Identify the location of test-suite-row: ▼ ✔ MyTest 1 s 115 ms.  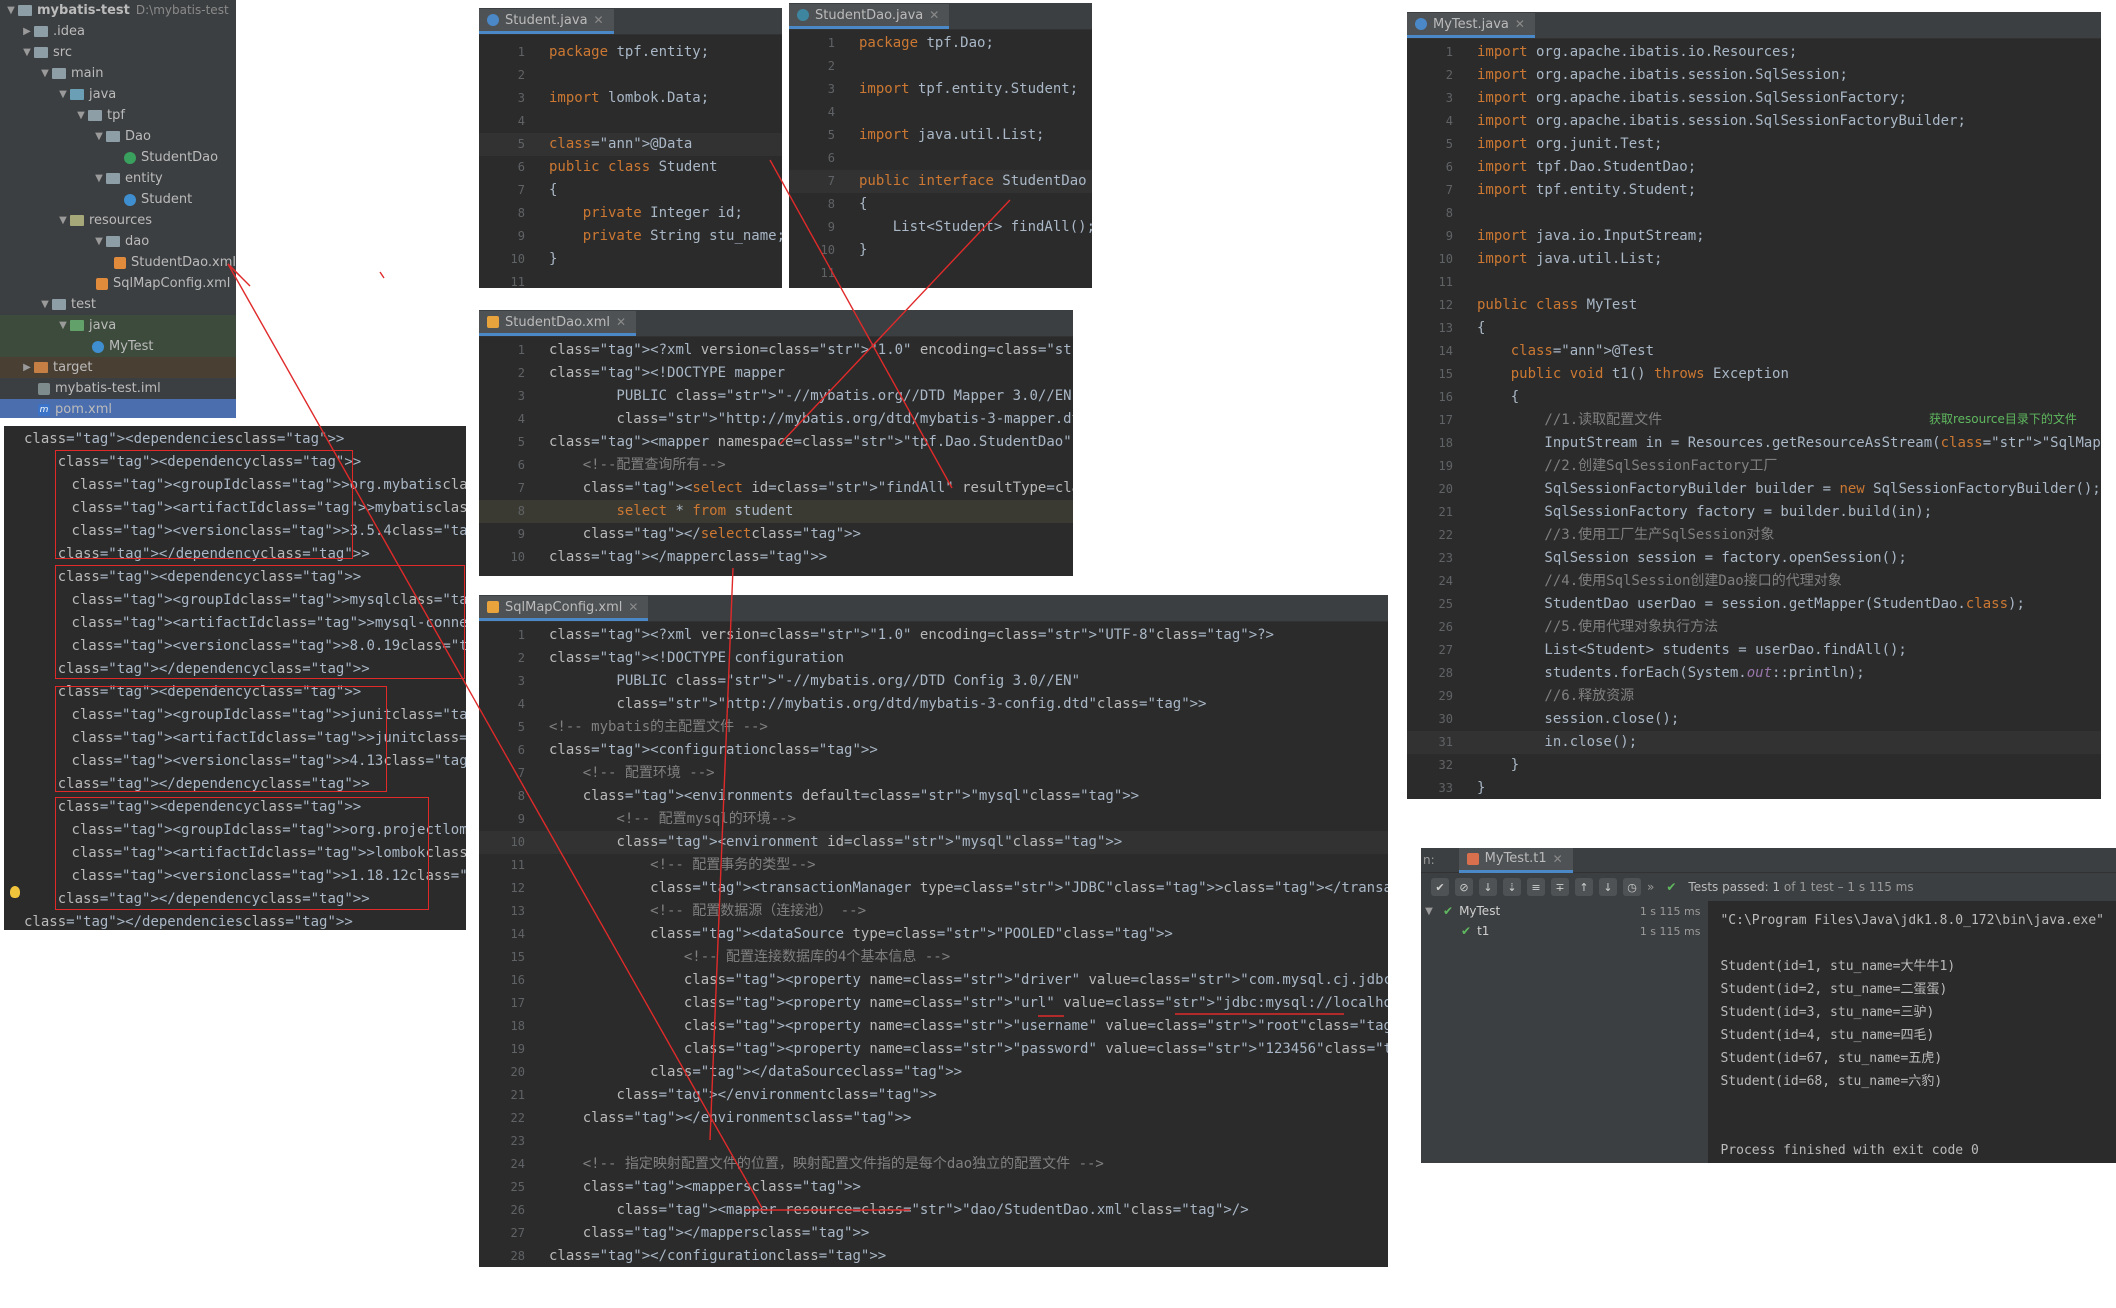
(1564, 911).